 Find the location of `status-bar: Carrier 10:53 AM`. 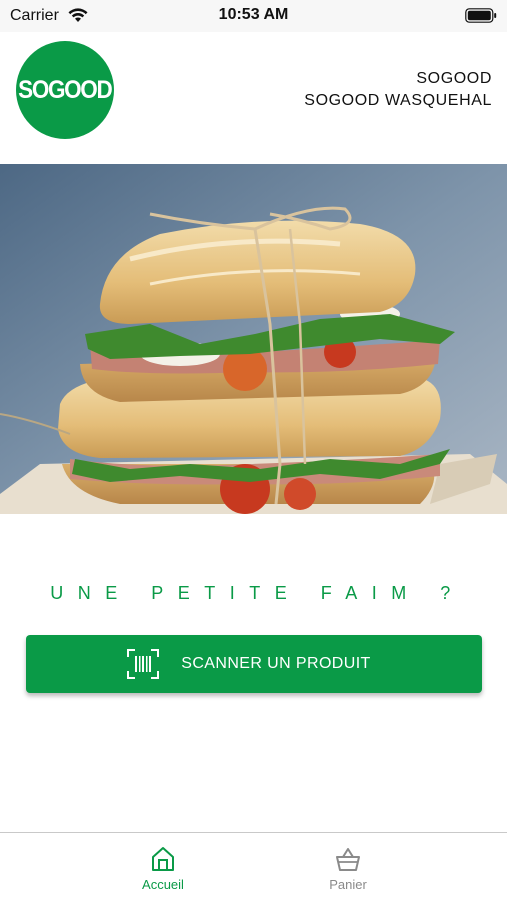

status-bar: Carrier 10:53 AM is located at coordinates (253, 16).